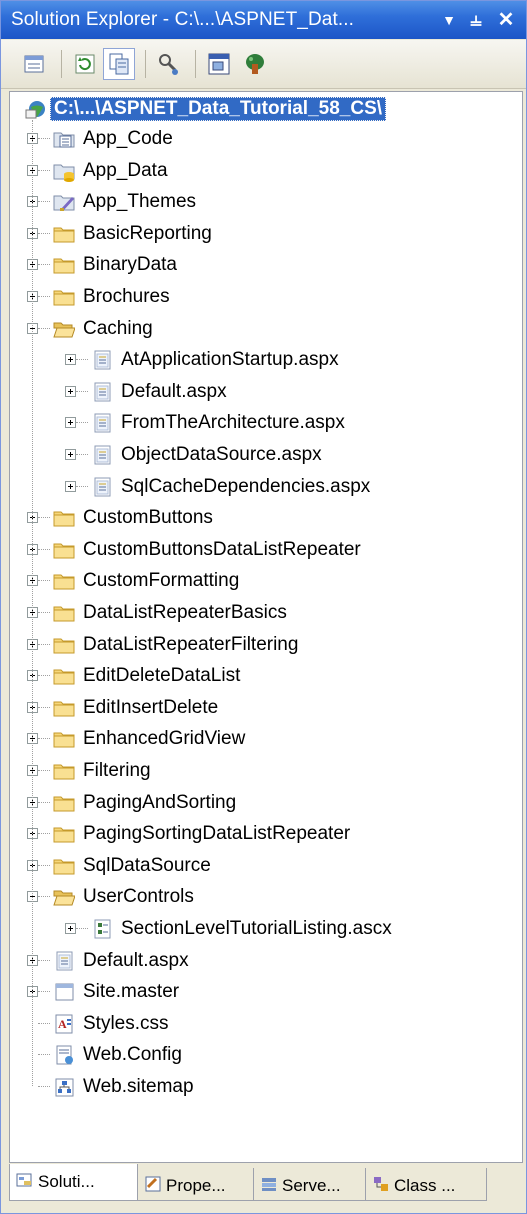 The height and width of the screenshot is (1214, 527). I want to click on tree-item: SqlDataSource, so click(266, 866).